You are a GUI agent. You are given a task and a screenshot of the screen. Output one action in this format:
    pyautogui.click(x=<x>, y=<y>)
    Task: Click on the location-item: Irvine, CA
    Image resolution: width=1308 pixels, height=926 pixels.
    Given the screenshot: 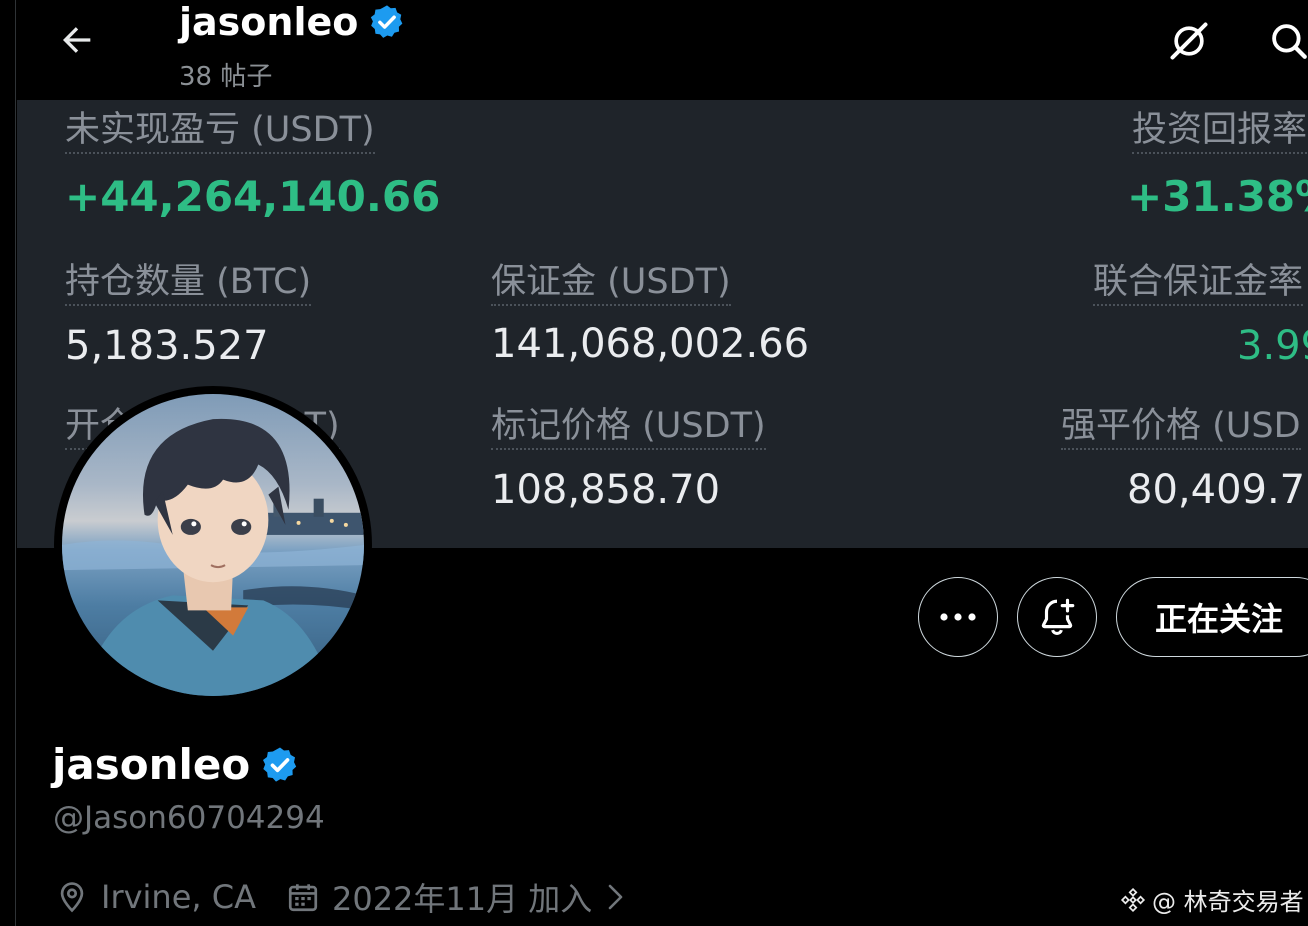 What is the action you would take?
    pyautogui.click(x=155, y=897)
    